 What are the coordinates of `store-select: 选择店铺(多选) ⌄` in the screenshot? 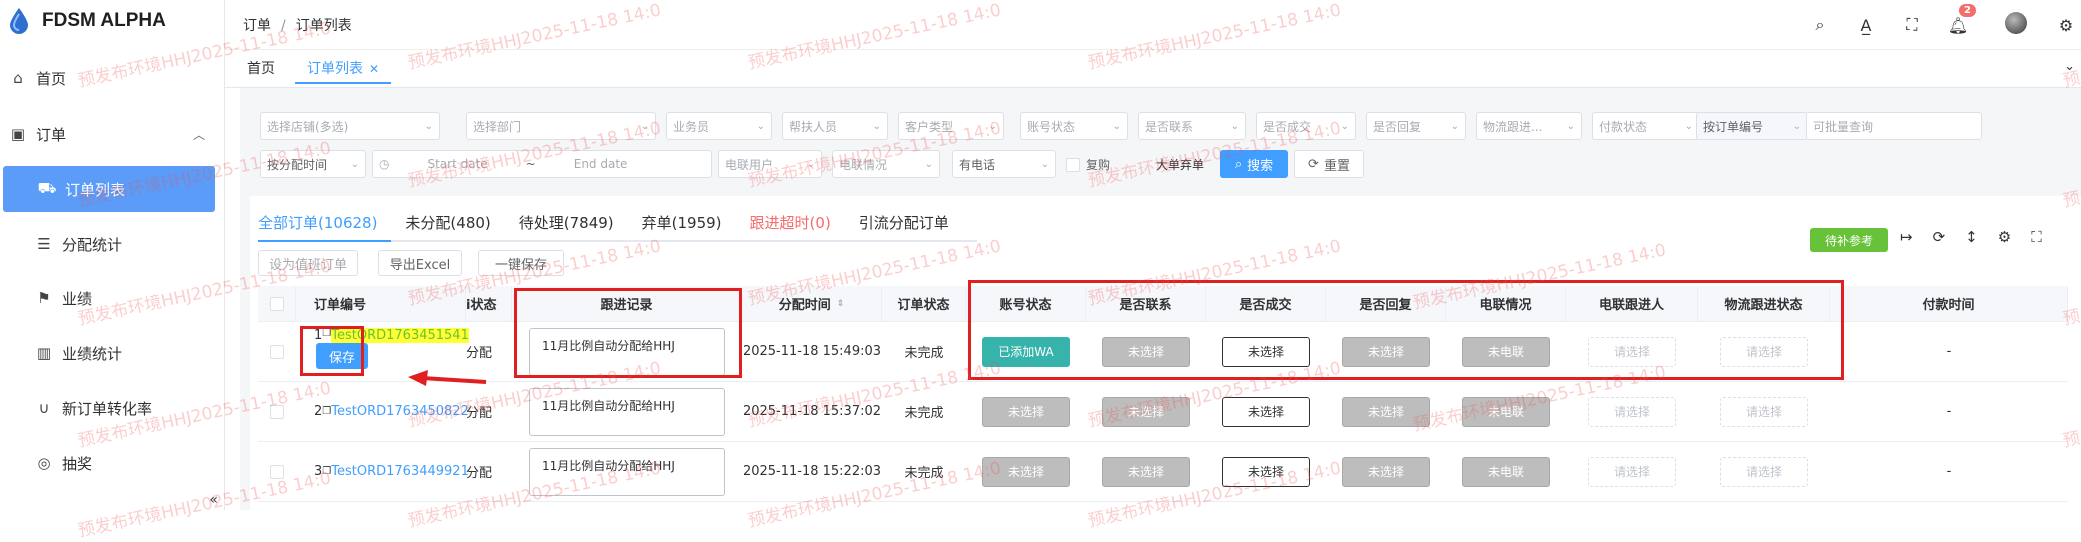 It's located at (350, 126).